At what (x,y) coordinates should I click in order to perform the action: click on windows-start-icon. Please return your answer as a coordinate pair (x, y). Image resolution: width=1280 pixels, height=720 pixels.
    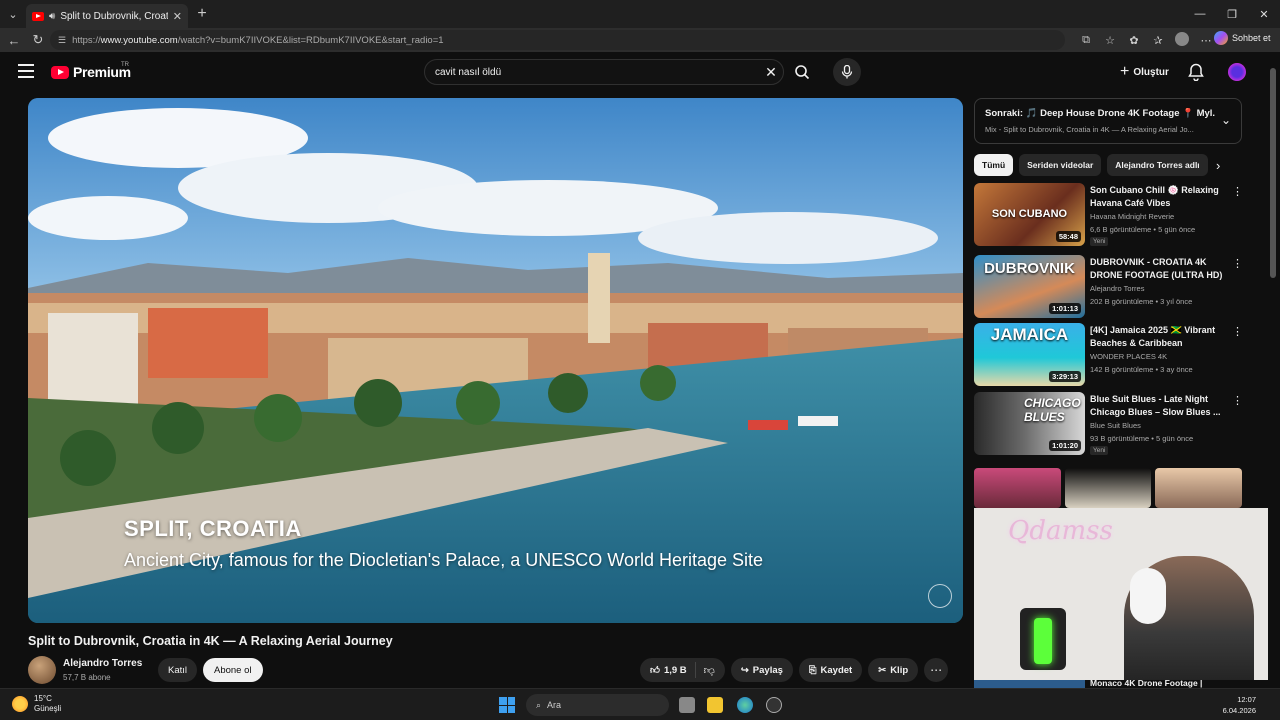
    Looking at the image, I should click on (507, 705).